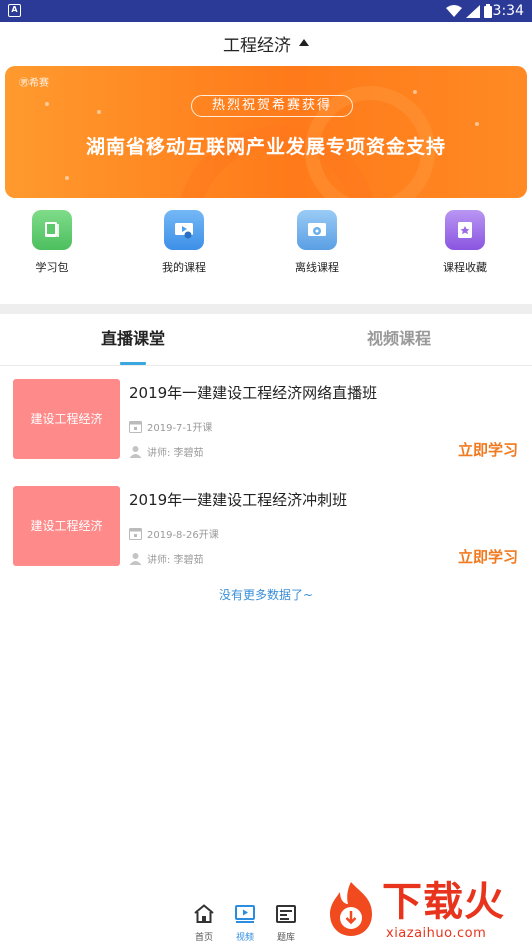 This screenshot has height=946, width=532. I want to click on no-more-data-text: 没有更多数据了~, so click(266, 595).